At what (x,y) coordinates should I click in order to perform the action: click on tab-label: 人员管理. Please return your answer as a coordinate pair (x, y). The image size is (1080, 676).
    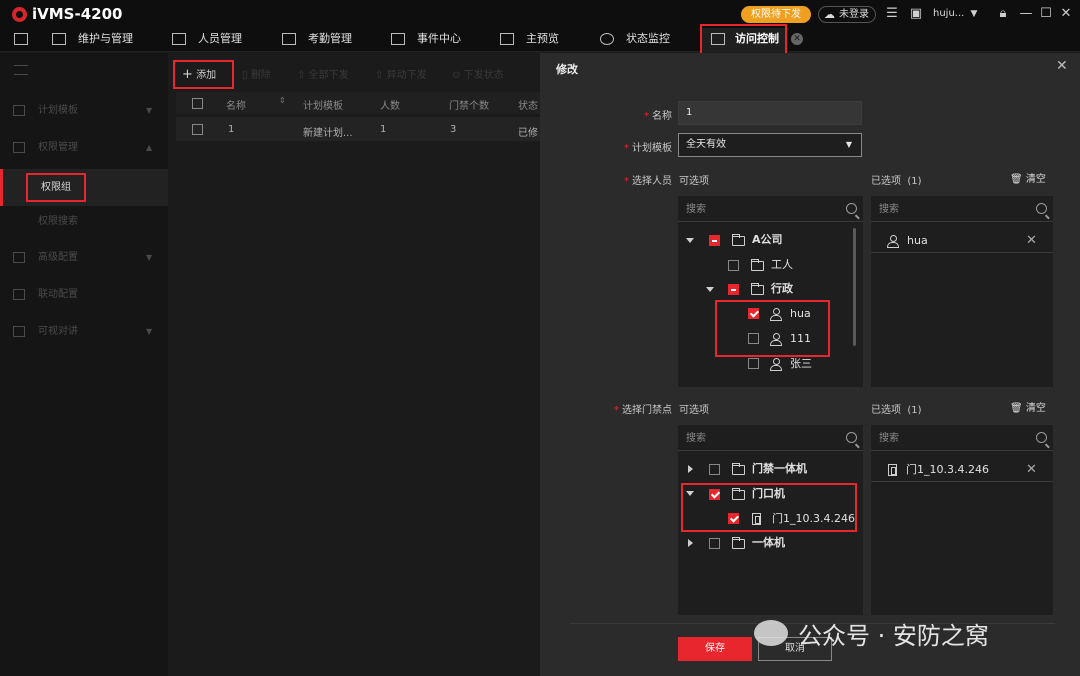
    Looking at the image, I should click on (220, 38).